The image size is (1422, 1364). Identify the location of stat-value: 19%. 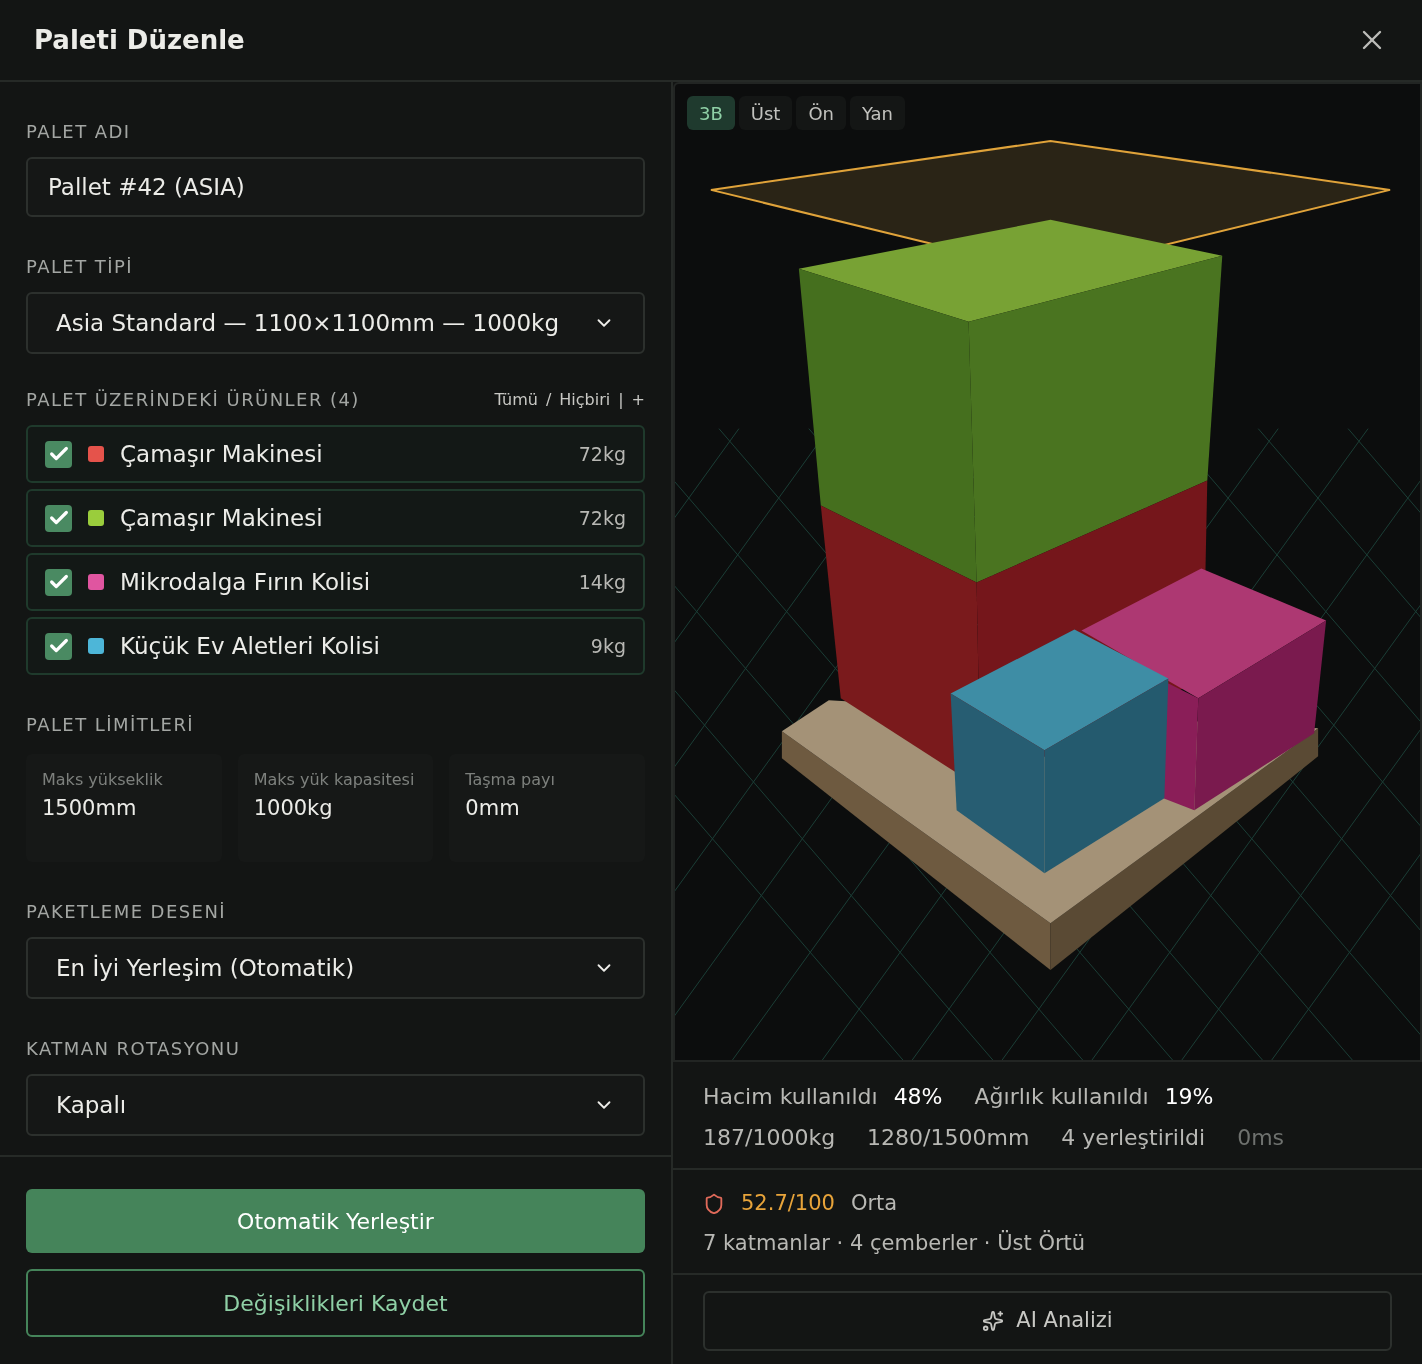
(1189, 1097).